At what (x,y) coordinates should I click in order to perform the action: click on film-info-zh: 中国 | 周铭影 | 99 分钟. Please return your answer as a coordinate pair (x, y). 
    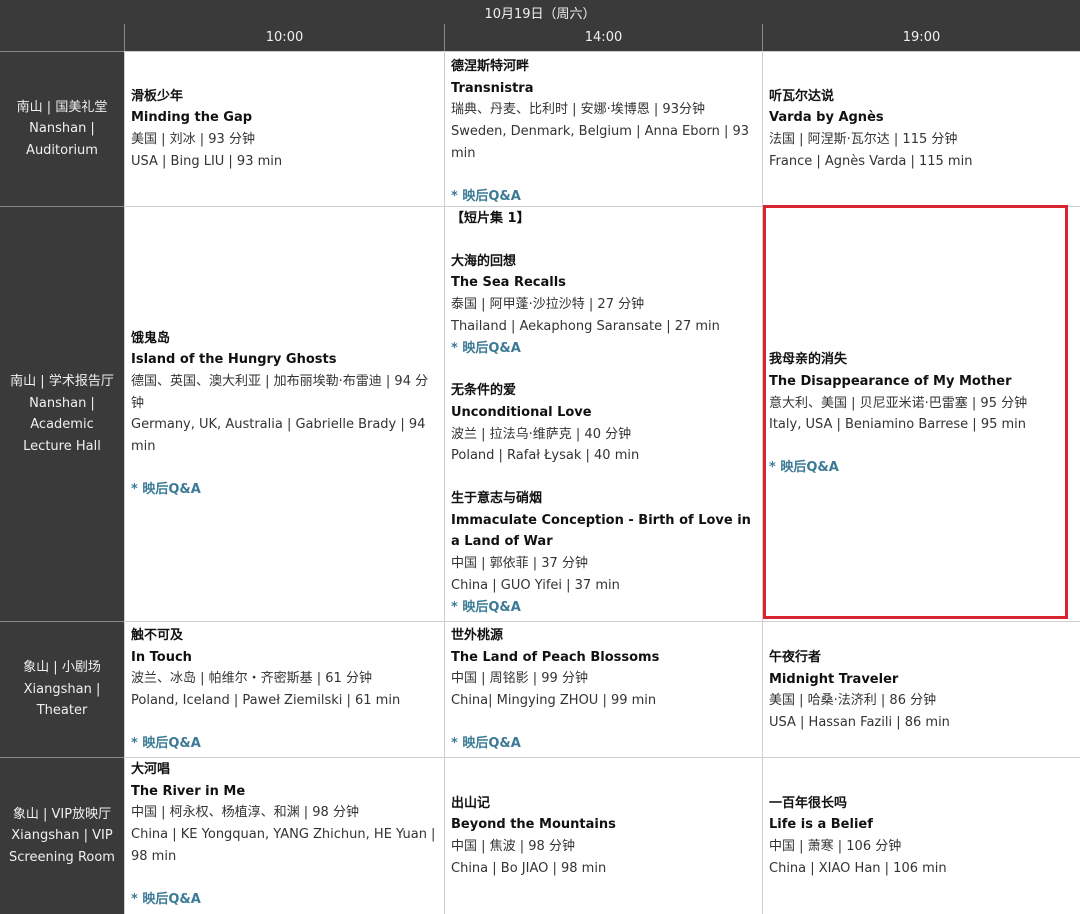
    Looking at the image, I should click on (519, 679).